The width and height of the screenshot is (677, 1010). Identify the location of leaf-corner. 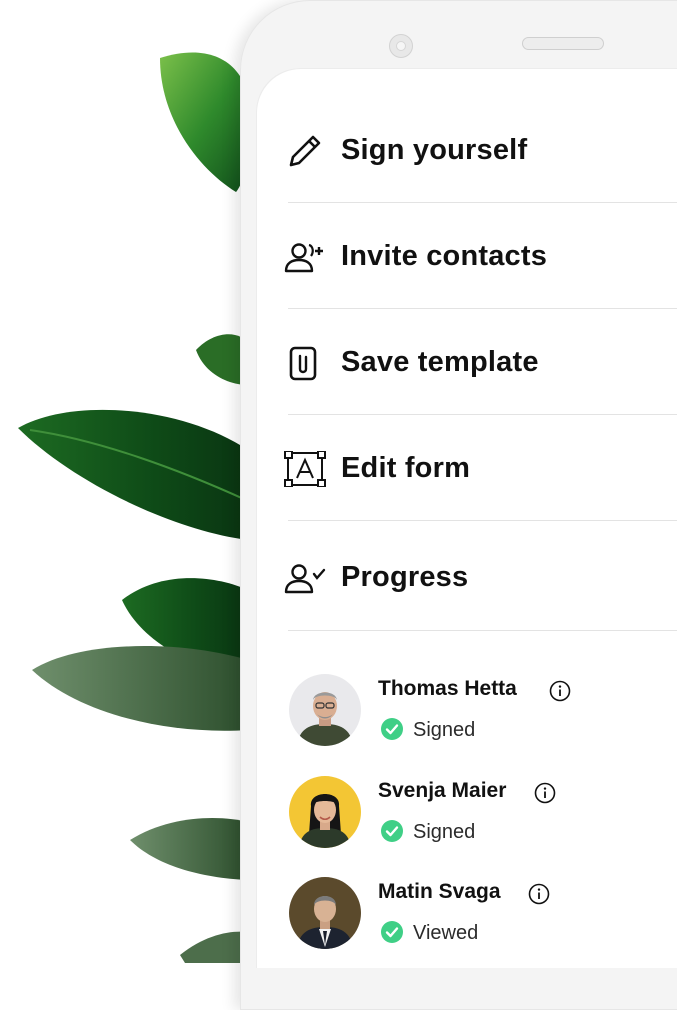
(214, 947).